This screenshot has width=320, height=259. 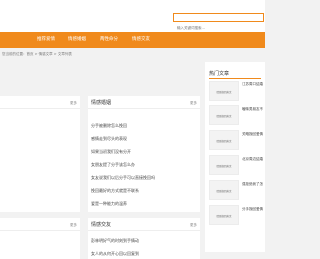 I want to click on list-item: 女友说我们以后分手可以直接挽回吗, so click(x=123, y=178).